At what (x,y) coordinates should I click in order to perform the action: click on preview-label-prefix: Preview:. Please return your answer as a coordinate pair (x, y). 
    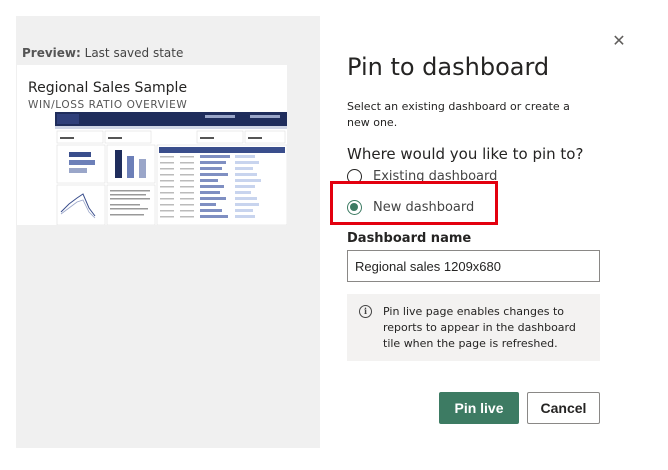
    Looking at the image, I should click on (51, 53).